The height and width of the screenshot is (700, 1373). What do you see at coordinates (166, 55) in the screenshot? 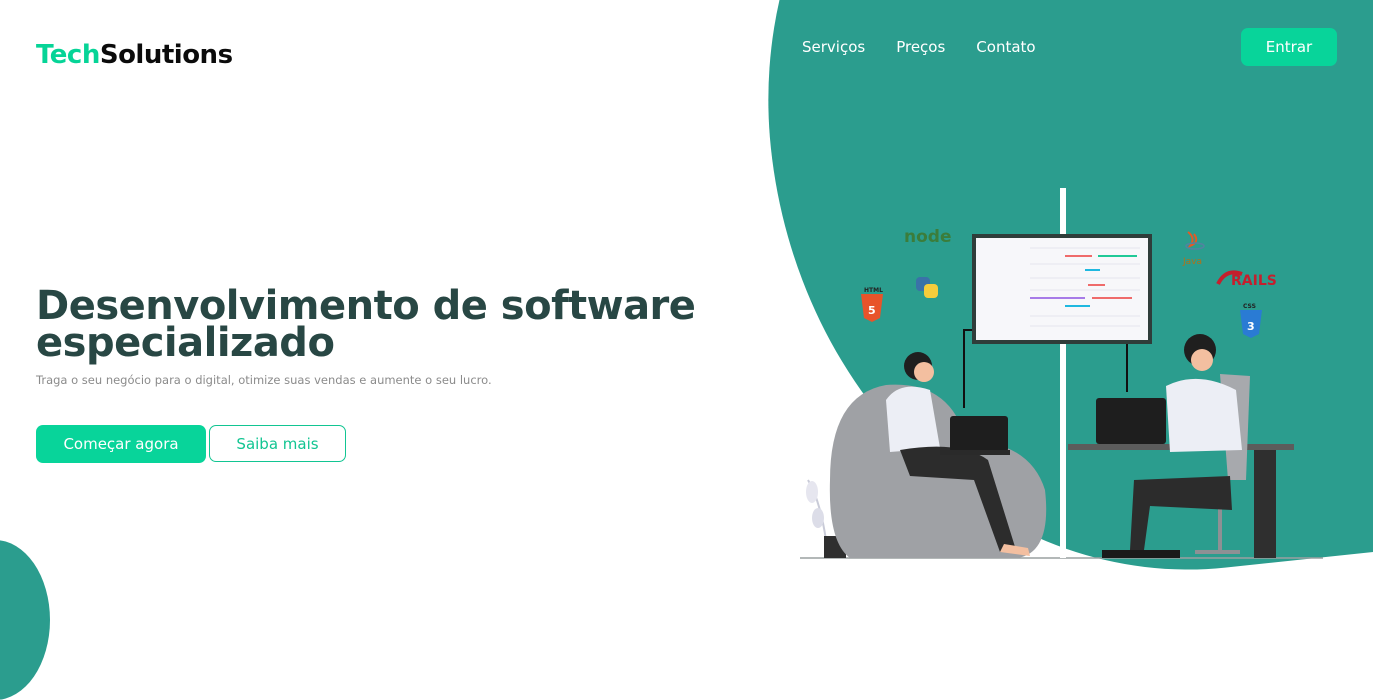
I see `brand-logo-solutions: Solutions` at bounding box center [166, 55].